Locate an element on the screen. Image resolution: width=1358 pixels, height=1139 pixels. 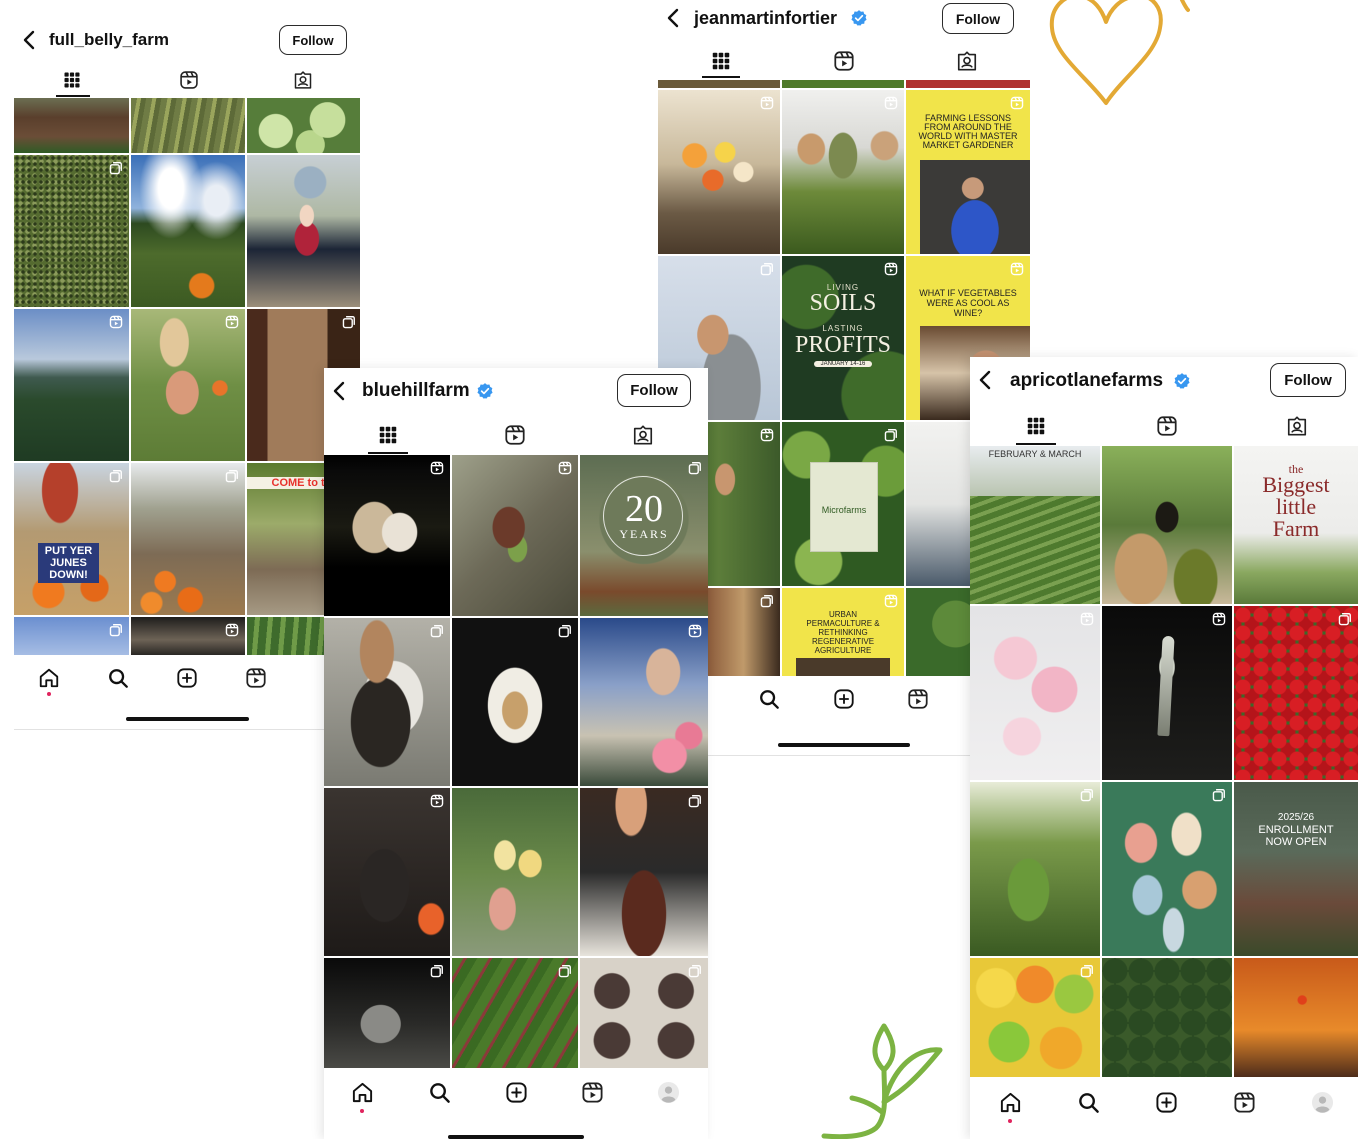
book-cover: Microfarms is located at coordinates (844, 507).